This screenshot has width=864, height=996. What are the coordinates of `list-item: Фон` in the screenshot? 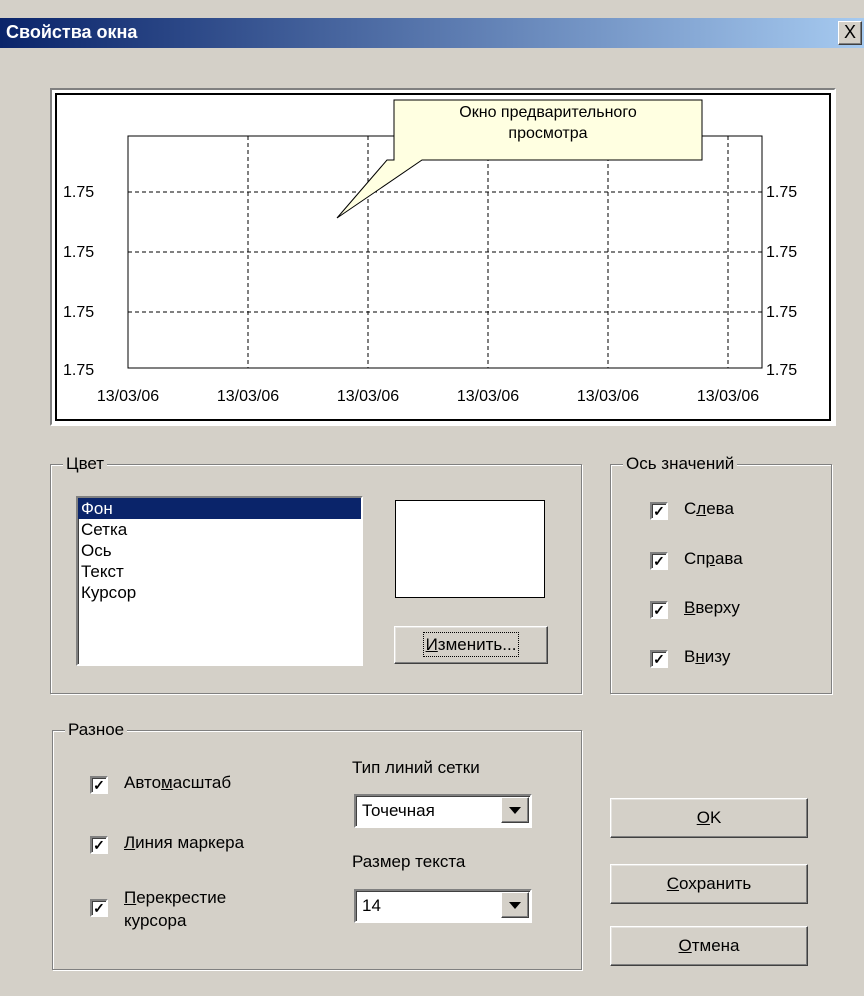 It's located at (219, 508).